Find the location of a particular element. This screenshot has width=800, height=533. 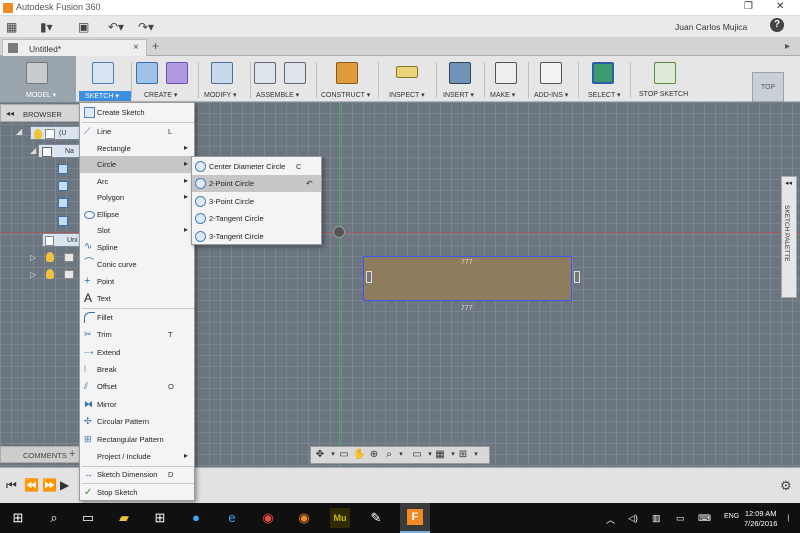

constraint-right-icon is located at coordinates (577, 277).